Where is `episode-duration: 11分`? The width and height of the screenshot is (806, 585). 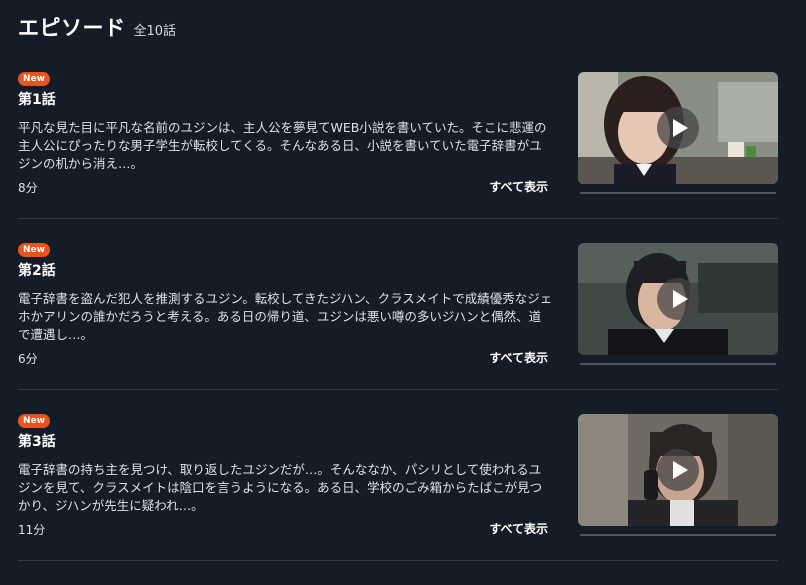 episode-duration: 11分 is located at coordinates (32, 530).